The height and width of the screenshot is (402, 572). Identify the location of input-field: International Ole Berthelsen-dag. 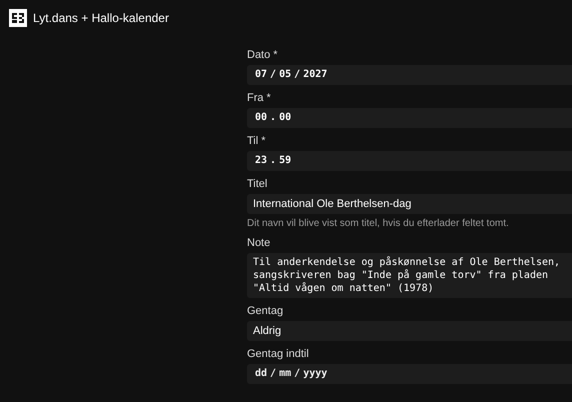
(409, 204).